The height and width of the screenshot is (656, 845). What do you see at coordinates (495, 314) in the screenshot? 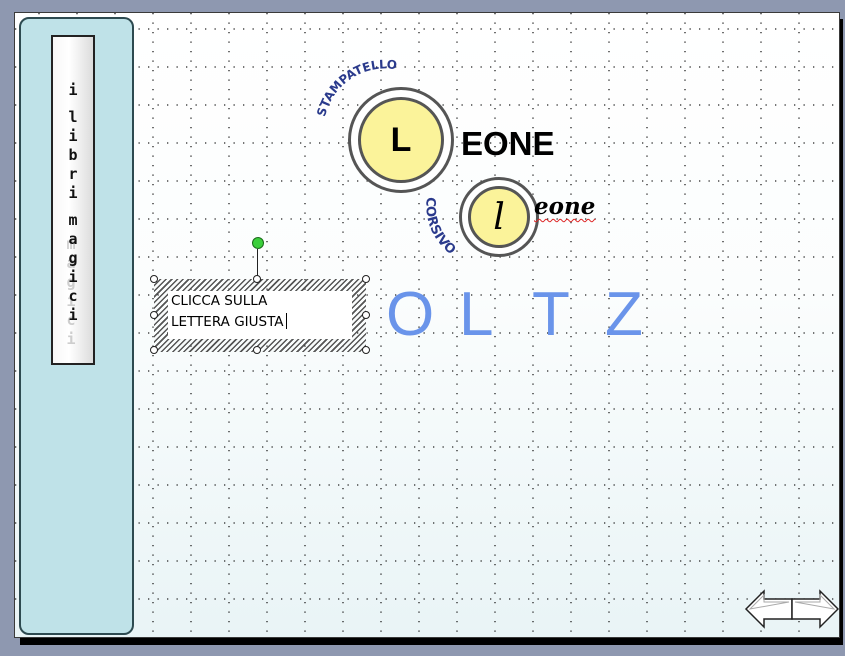
I see `letter-choice-l: L` at bounding box center [495, 314].